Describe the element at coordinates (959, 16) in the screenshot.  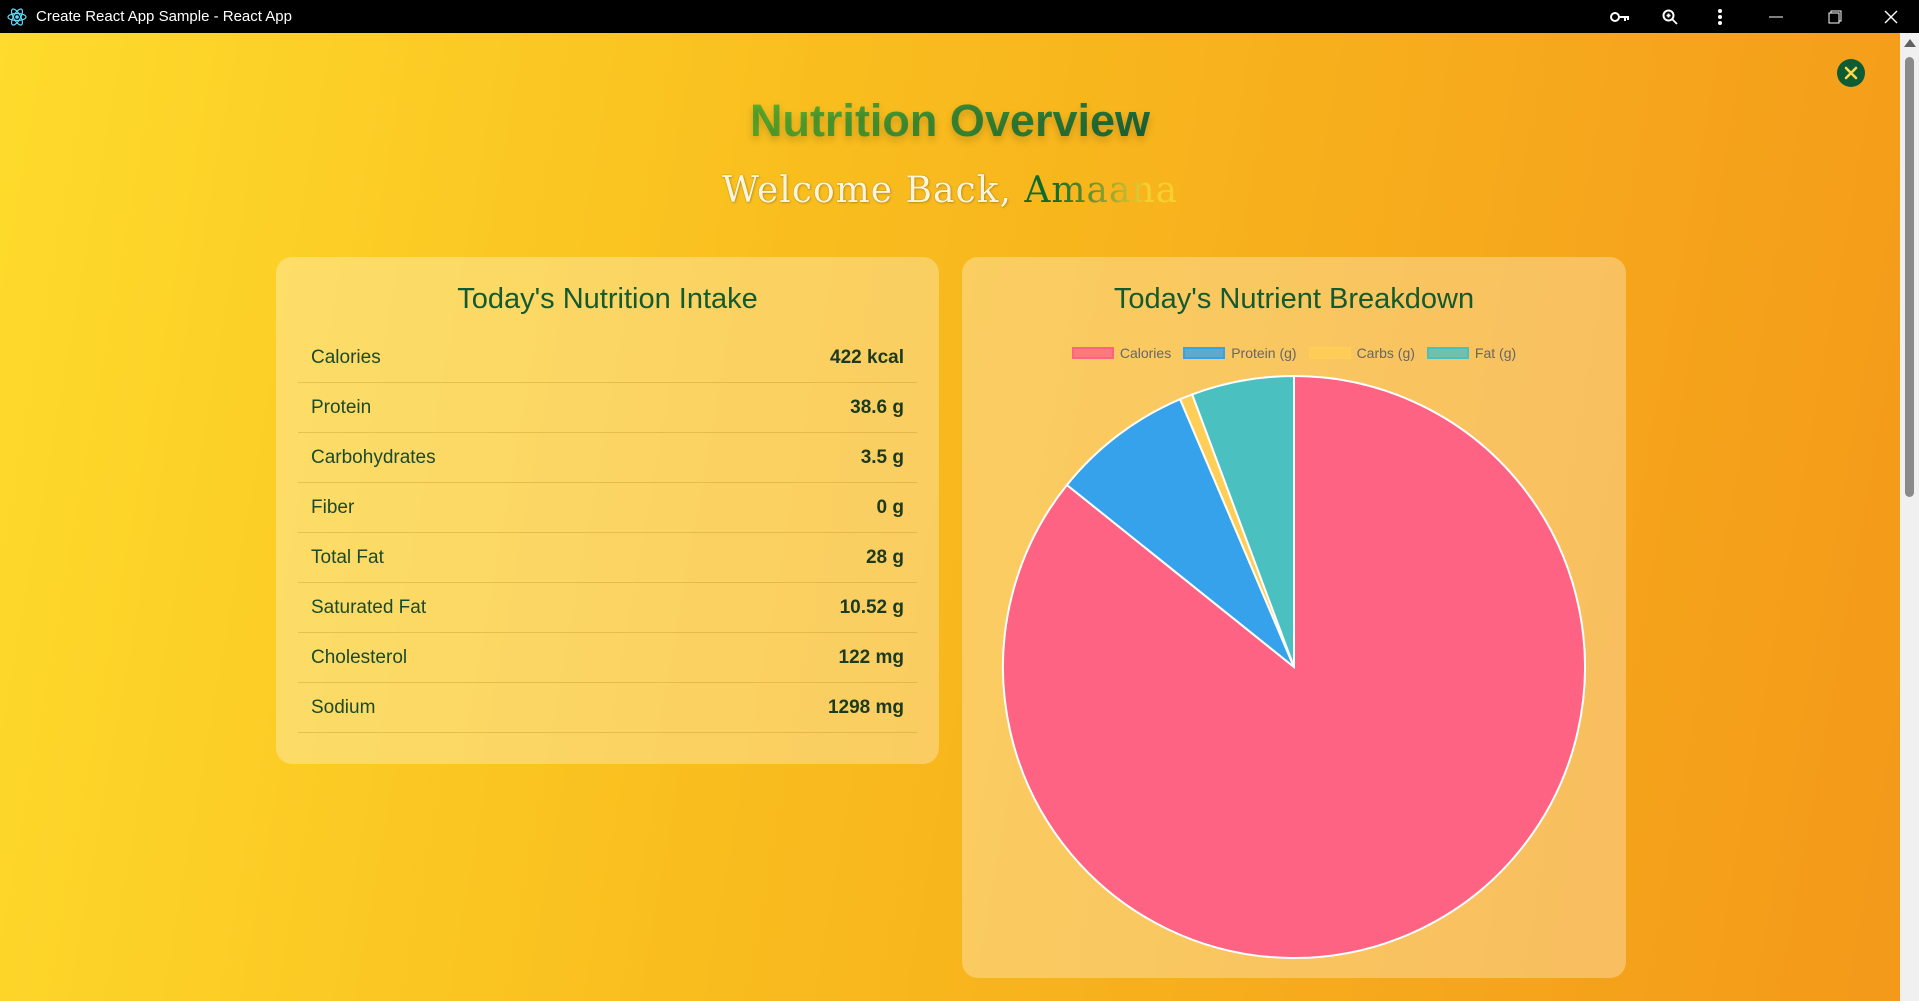
I see `window-titlebar: Create React App Sample - React App` at that location.